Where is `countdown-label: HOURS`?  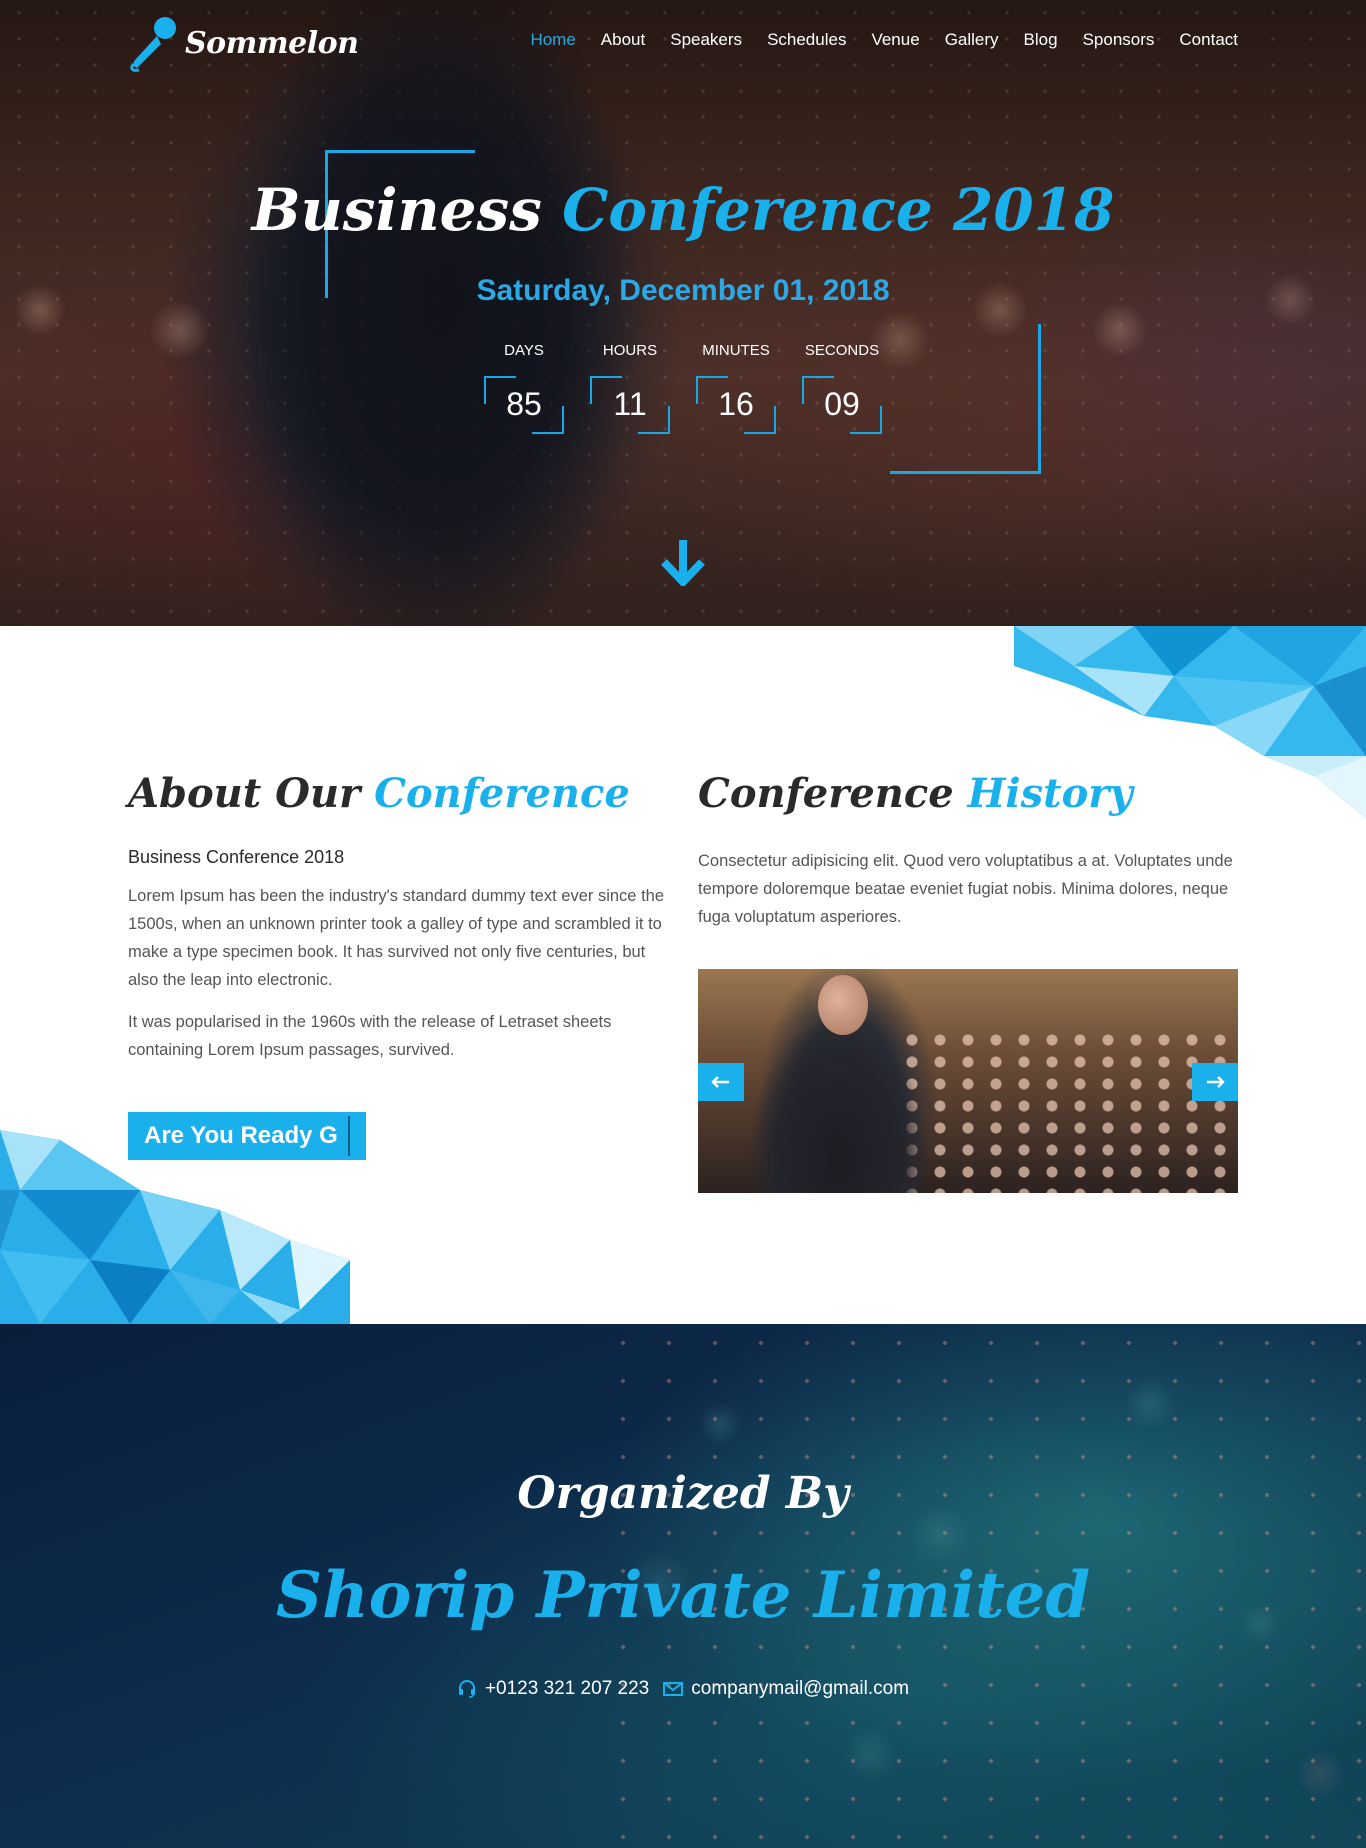
countdown-label: HOURS is located at coordinates (630, 350).